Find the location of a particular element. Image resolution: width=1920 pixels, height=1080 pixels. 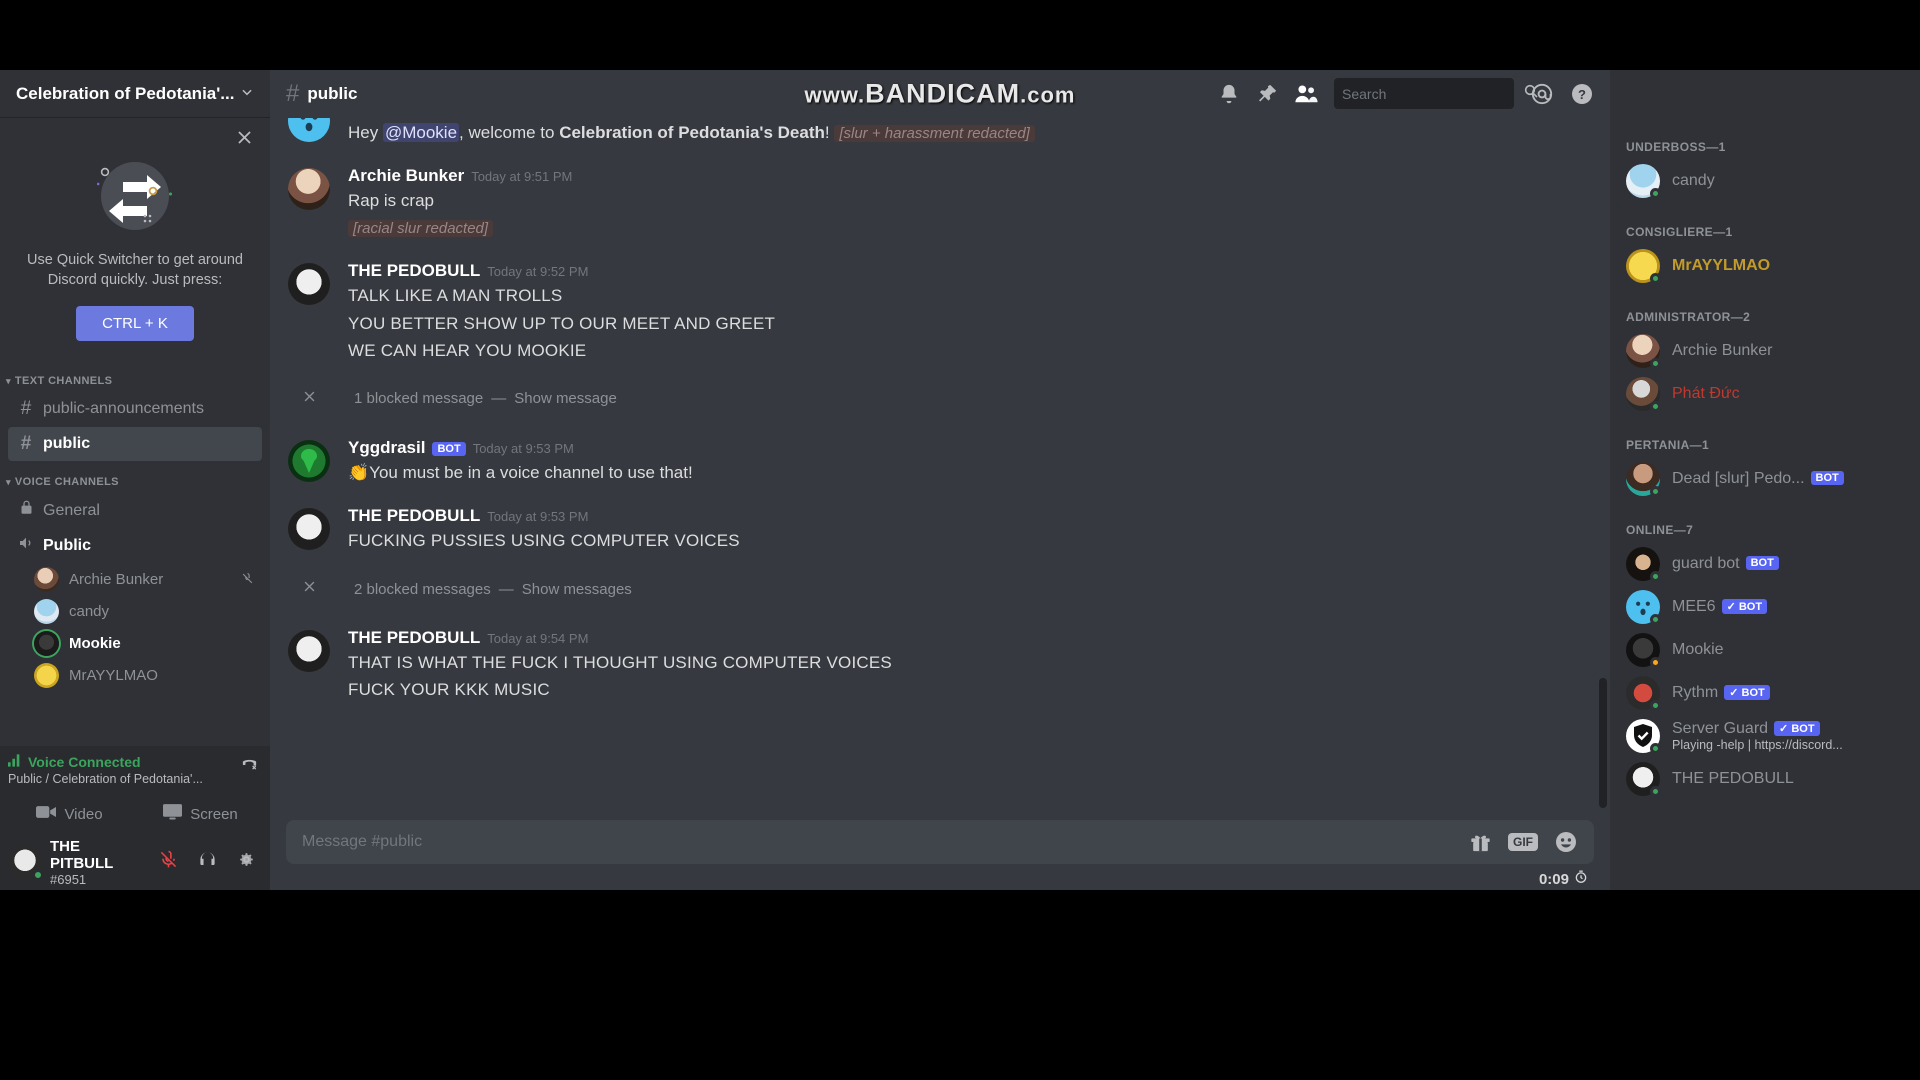

voice-member-name: Archie Bunker is located at coordinates (116, 579).